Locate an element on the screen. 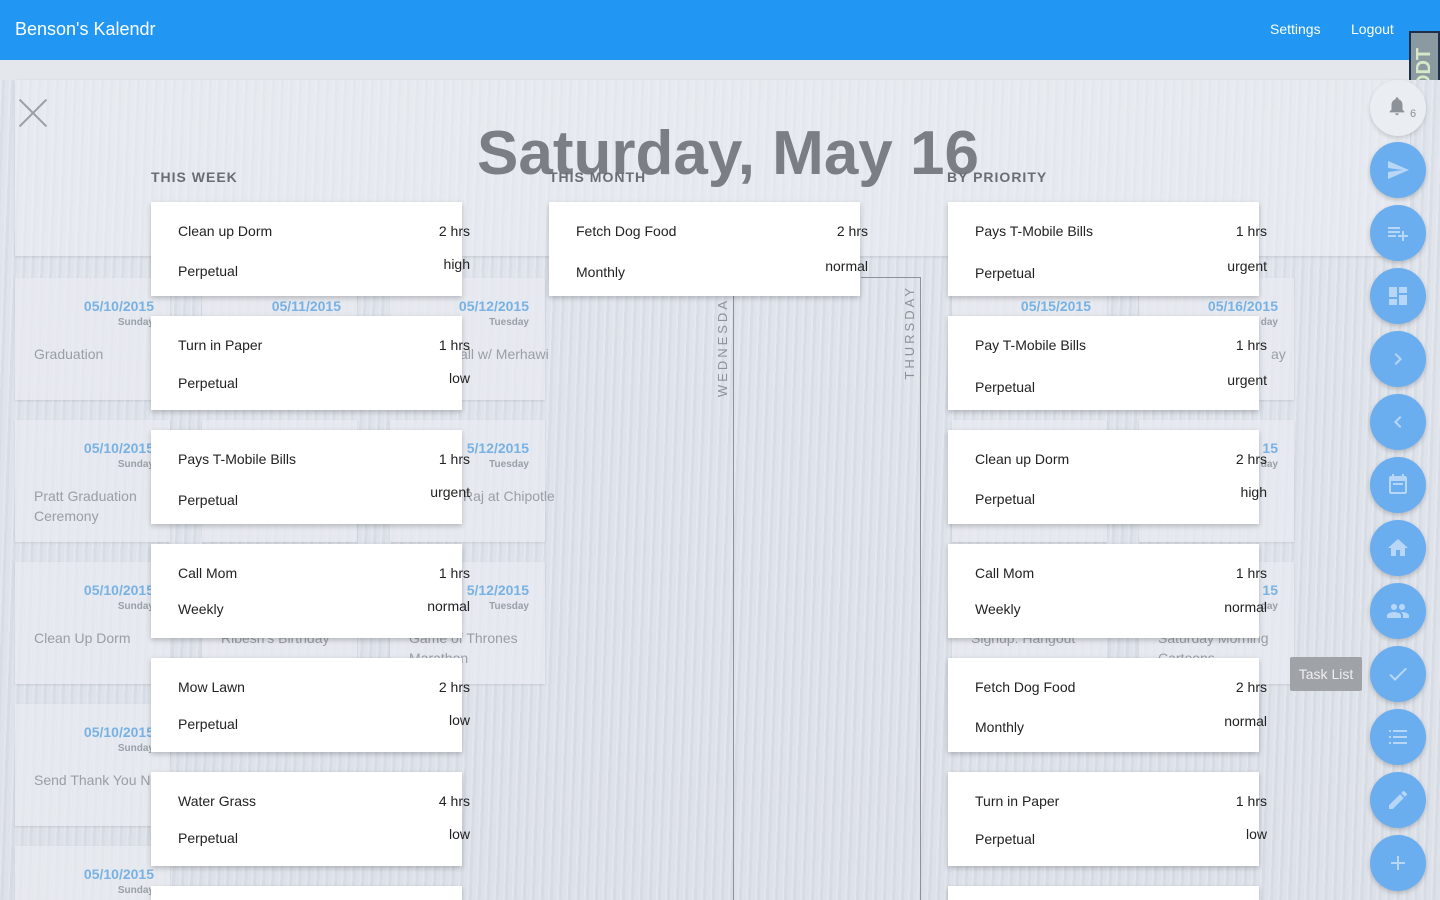 The height and width of the screenshot is (900, 1440). card-event: Raj at Chipotle is located at coordinates (509, 496).